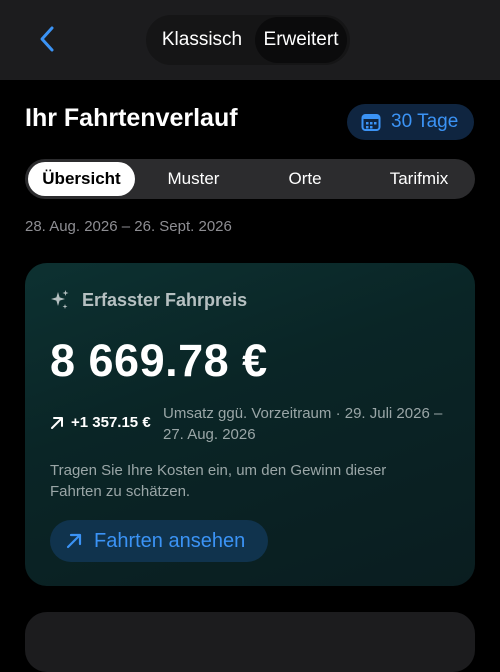  What do you see at coordinates (425, 121) in the screenshot?
I see `date-range-label: 30 Tage` at bounding box center [425, 121].